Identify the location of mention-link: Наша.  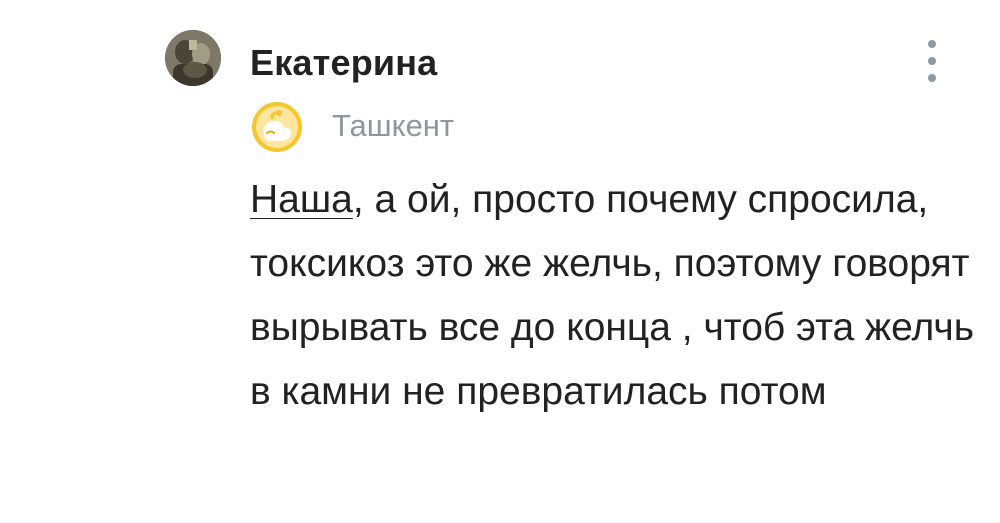
(301, 199).